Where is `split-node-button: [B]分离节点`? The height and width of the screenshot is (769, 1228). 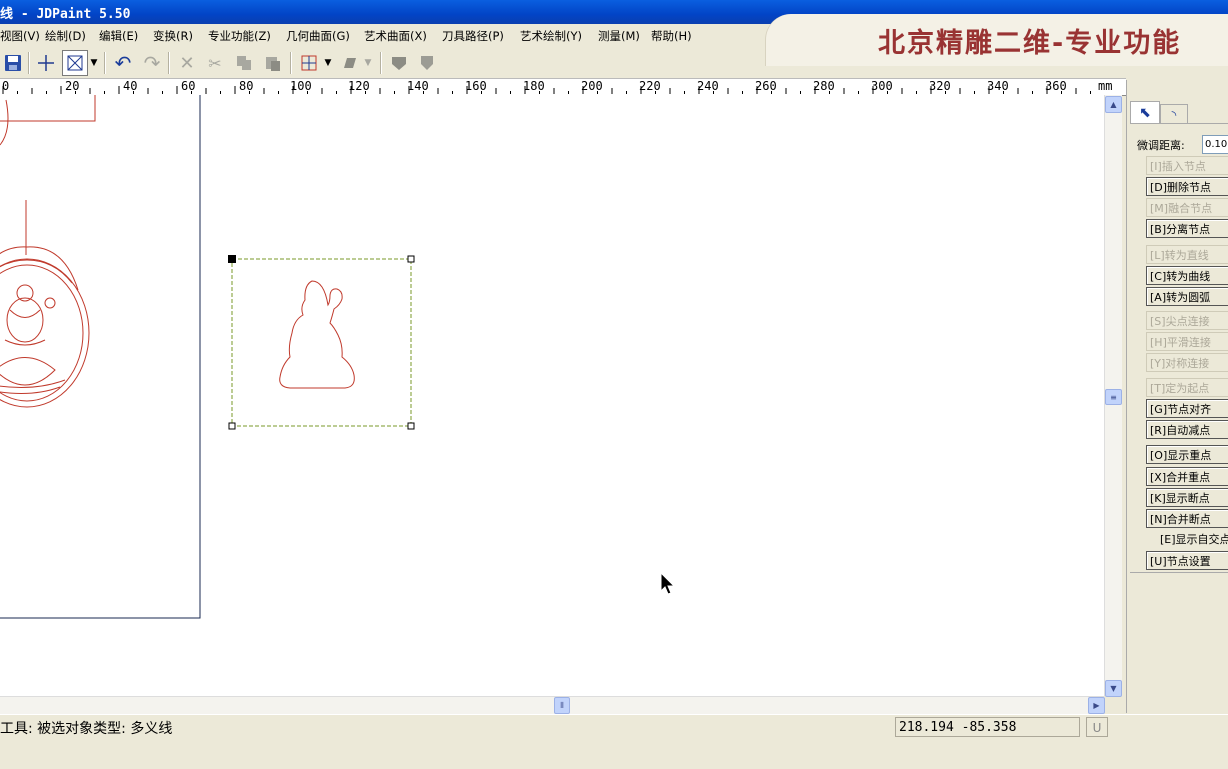 split-node-button: [B]分离节点 is located at coordinates (1187, 228).